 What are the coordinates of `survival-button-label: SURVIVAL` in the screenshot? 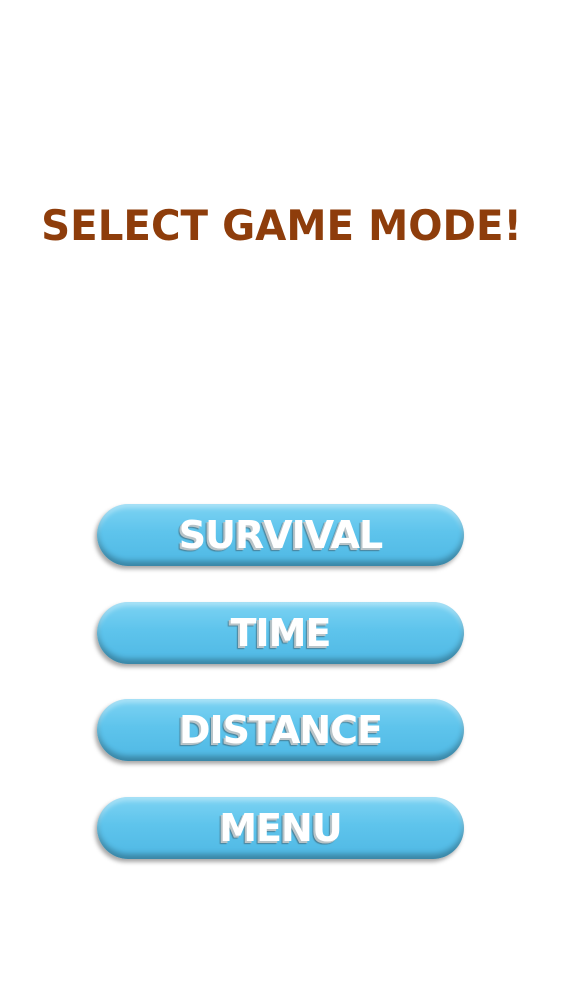 It's located at (281, 535).